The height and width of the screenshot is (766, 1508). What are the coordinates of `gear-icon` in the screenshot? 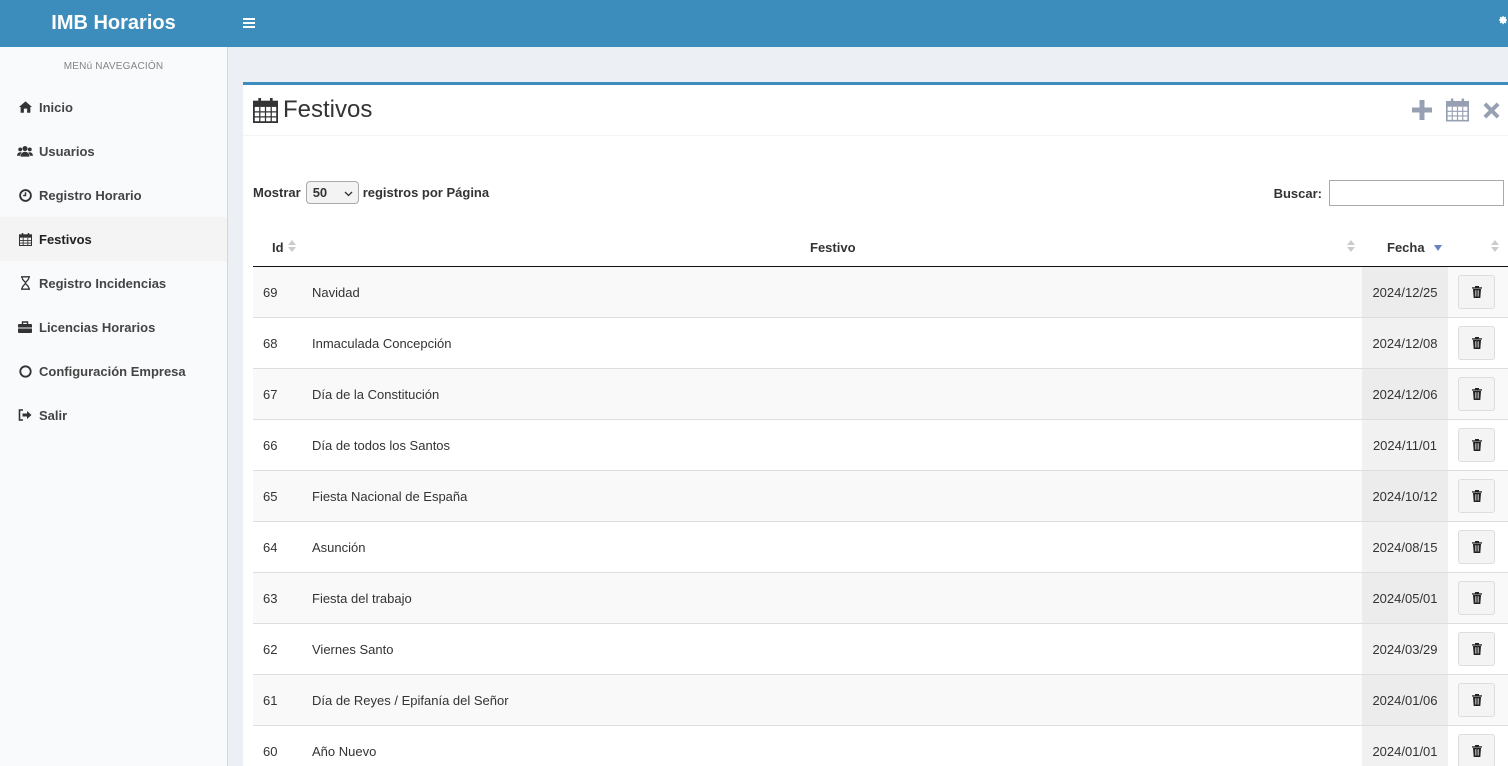 It's located at (1503, 22).